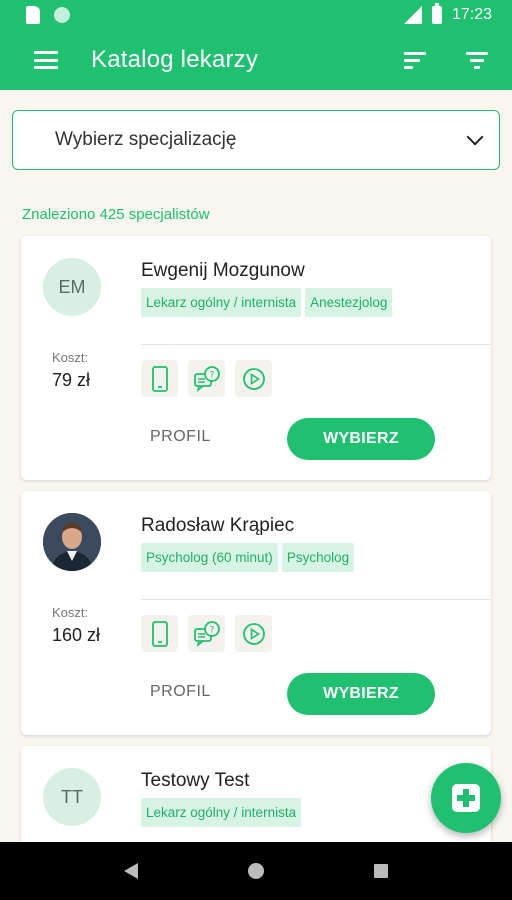 The height and width of the screenshot is (900, 512). I want to click on medical-plus-icon, so click(466, 798).